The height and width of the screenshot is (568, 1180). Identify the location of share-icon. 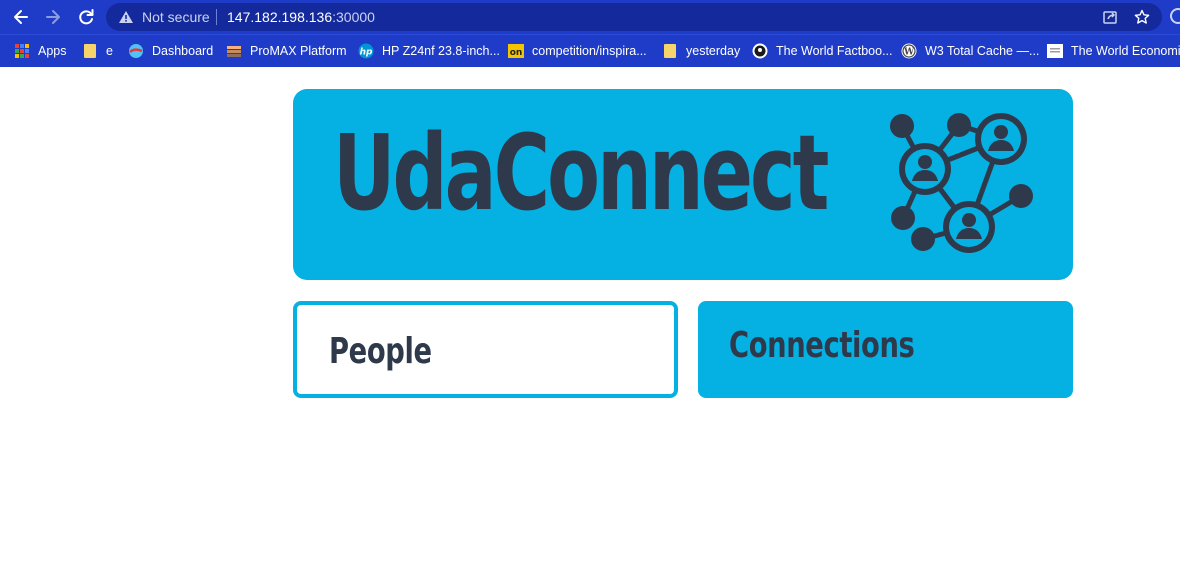
(1110, 17).